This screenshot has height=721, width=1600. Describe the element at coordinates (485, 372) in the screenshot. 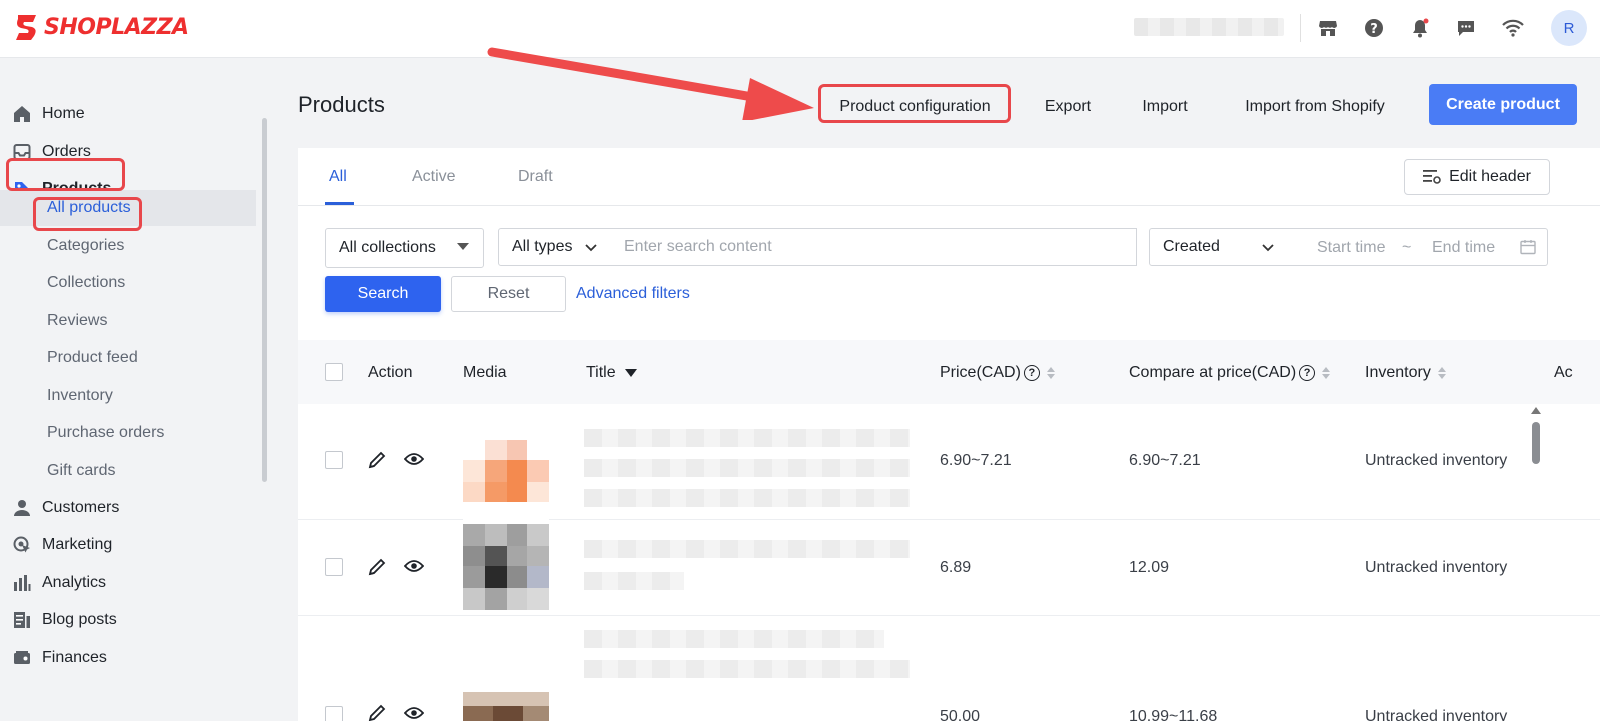

I see `column-media-label: Media` at that location.